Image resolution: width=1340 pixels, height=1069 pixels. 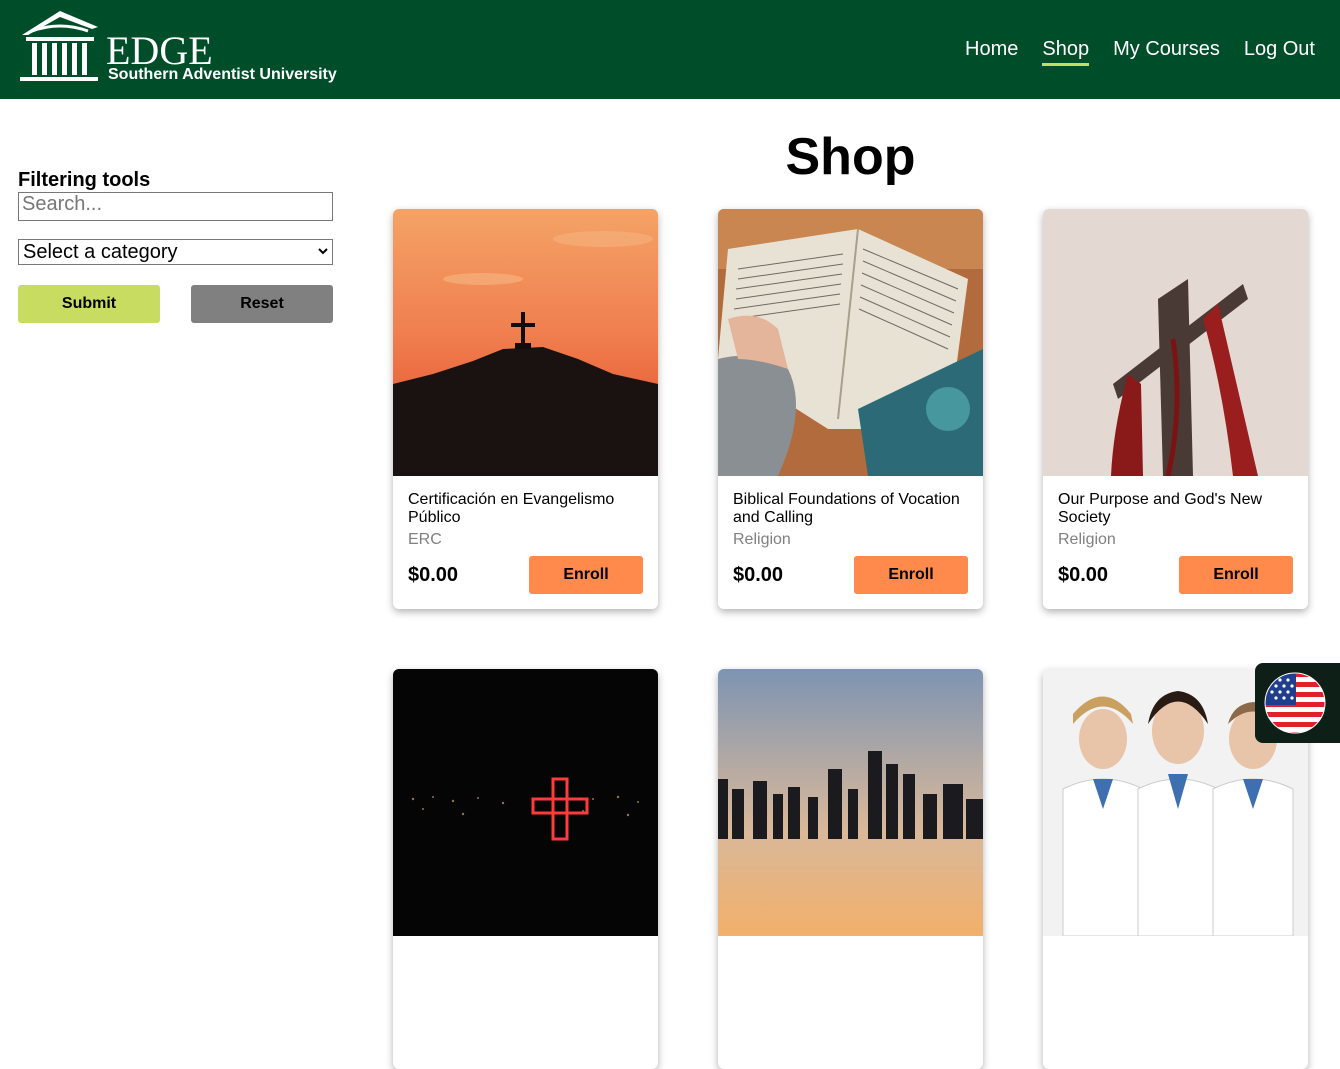 I want to click on filter-buttons: Submit Reset, so click(x=175, y=304).